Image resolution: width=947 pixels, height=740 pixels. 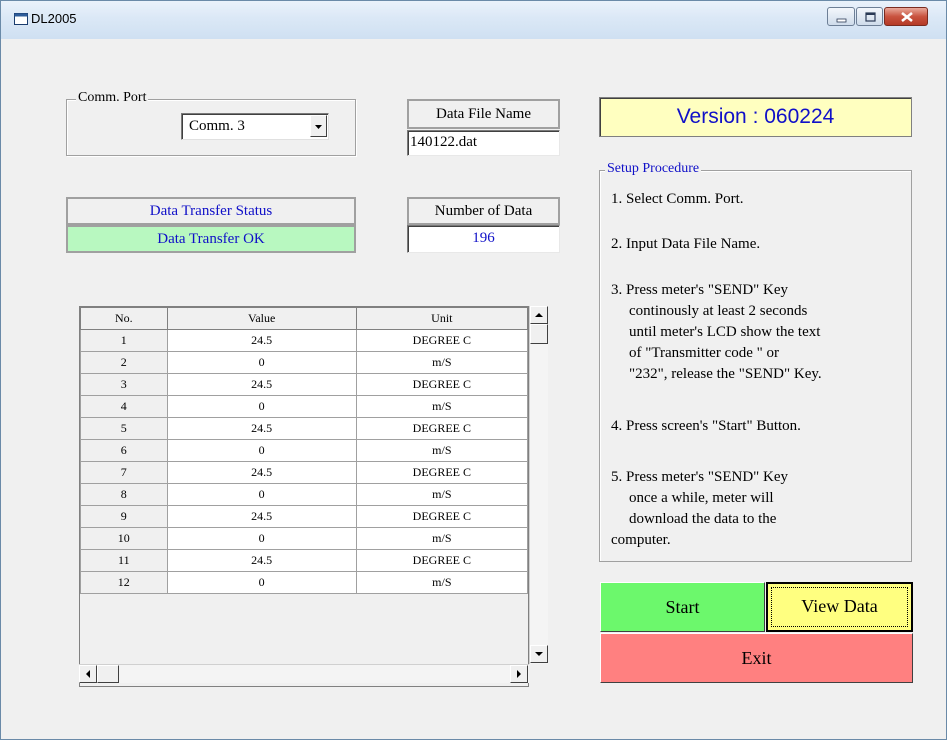 I want to click on scroll-down-button, so click(x=539, y=654).